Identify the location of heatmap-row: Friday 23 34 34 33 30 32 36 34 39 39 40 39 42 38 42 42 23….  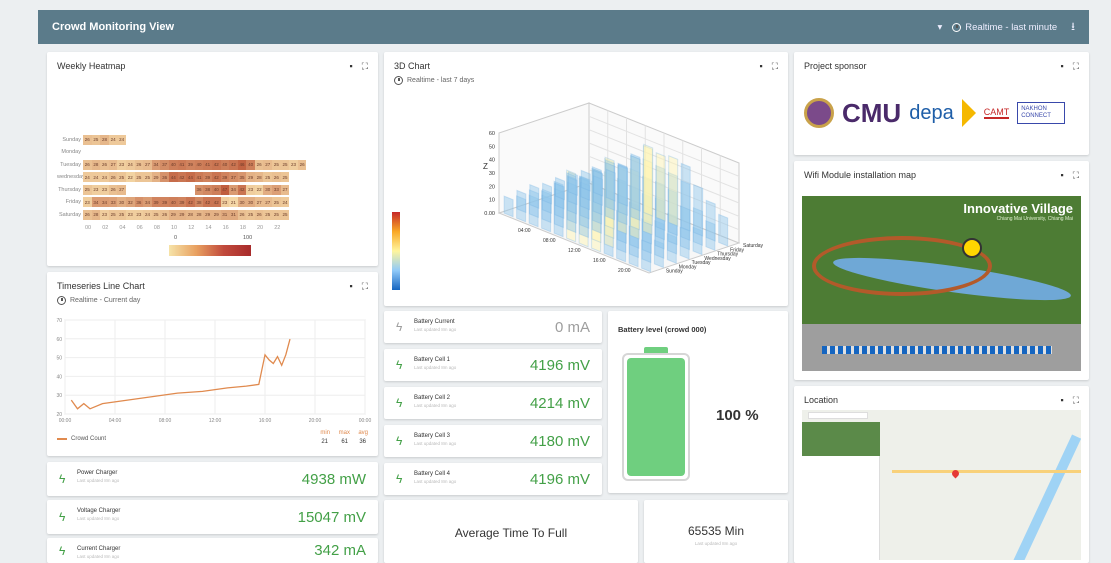
(173, 202).